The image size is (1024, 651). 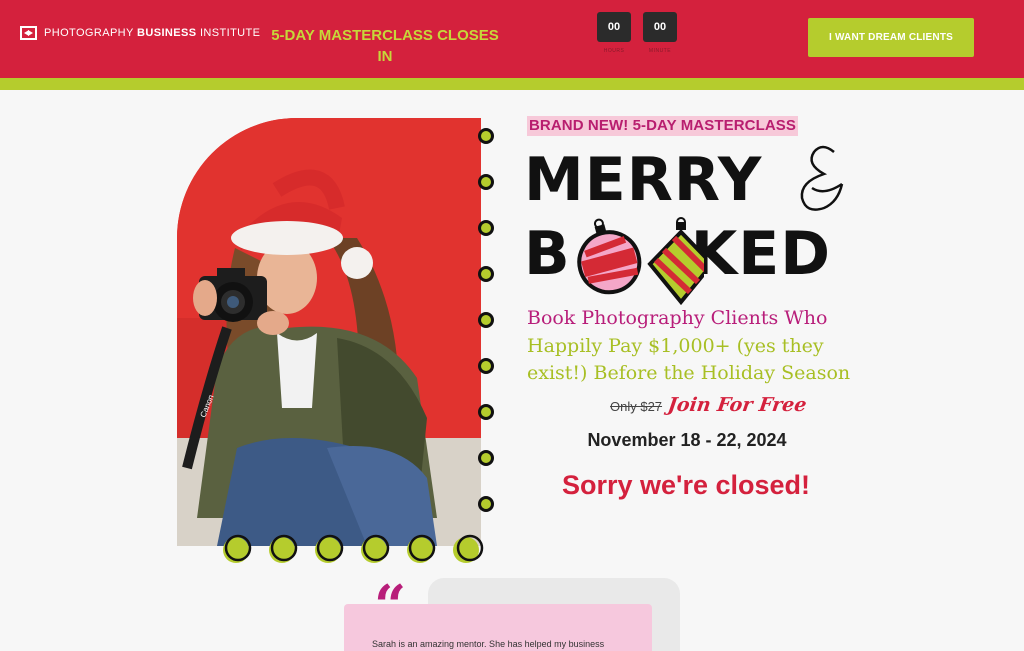 I want to click on price-line: Only $27 Join For Free, so click(x=709, y=405).